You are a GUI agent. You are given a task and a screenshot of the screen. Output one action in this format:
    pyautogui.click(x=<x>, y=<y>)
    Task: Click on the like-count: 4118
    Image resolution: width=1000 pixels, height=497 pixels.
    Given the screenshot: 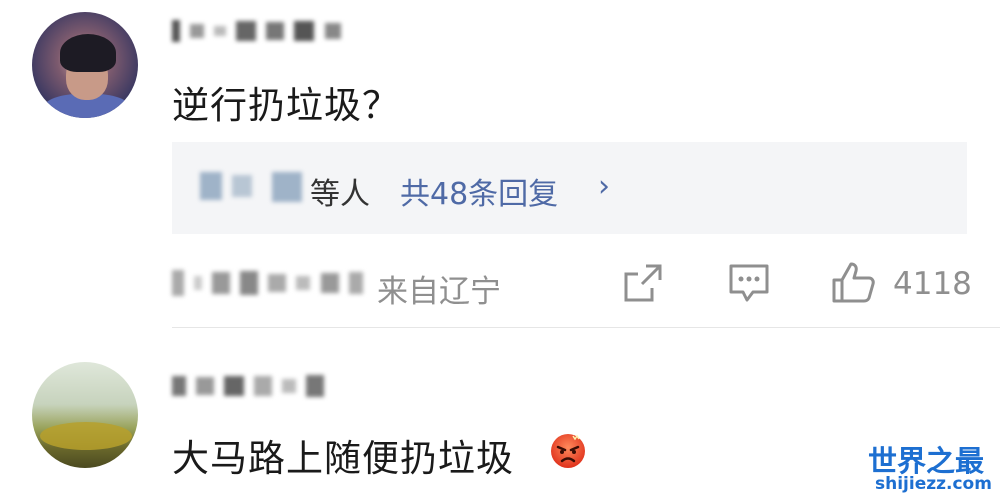 What is the action you would take?
    pyautogui.click(x=932, y=284)
    